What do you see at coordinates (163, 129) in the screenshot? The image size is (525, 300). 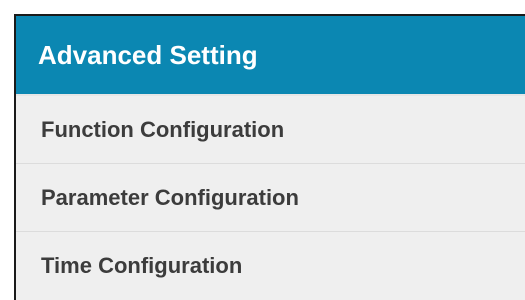 I see `menu-item-label: Function Configuration` at bounding box center [163, 129].